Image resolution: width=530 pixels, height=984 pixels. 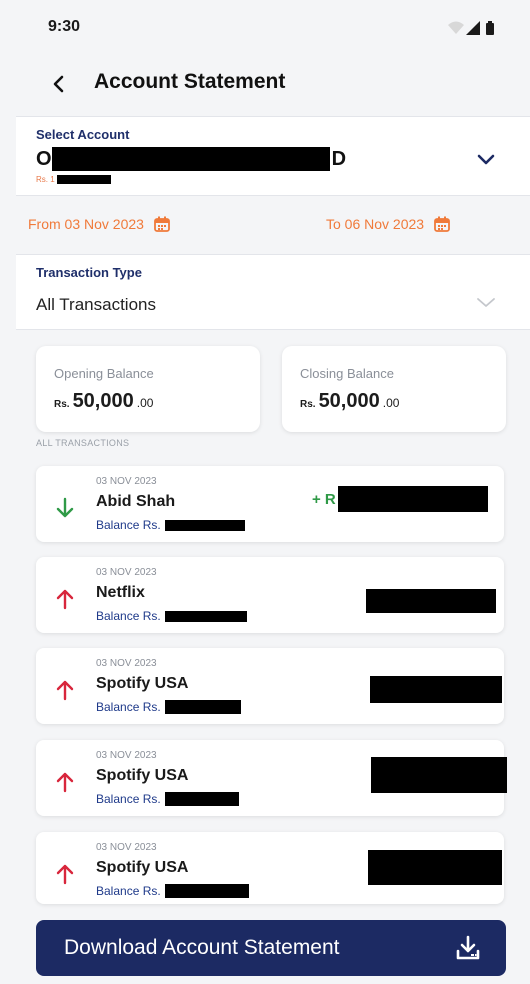 I want to click on opening-balance-label: Opening Balance, so click(x=104, y=373).